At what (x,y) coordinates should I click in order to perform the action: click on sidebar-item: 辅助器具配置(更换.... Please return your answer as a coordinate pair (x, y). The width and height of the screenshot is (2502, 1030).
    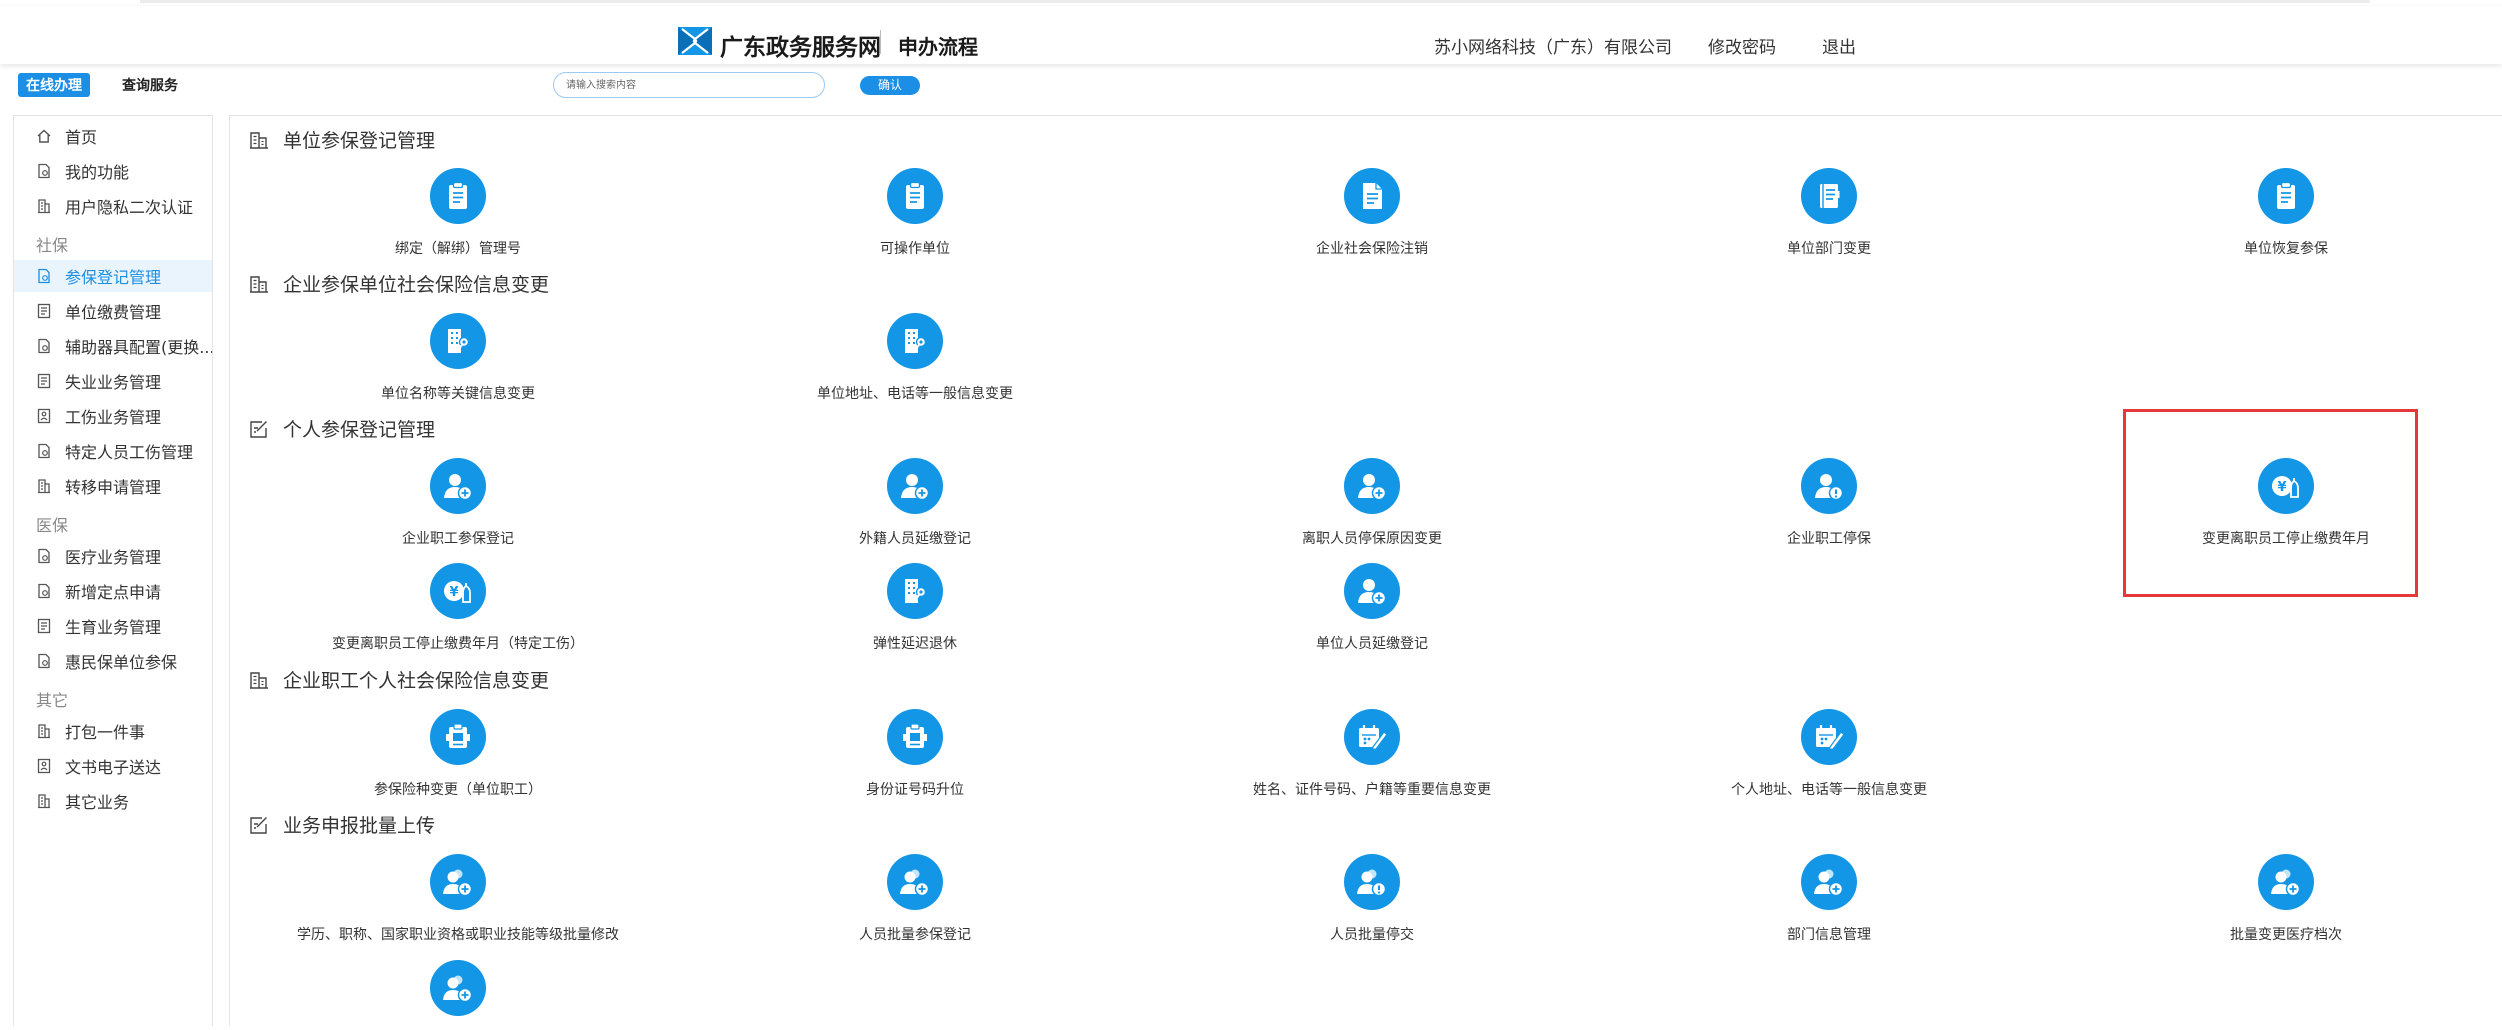
    Looking at the image, I should click on (113, 346).